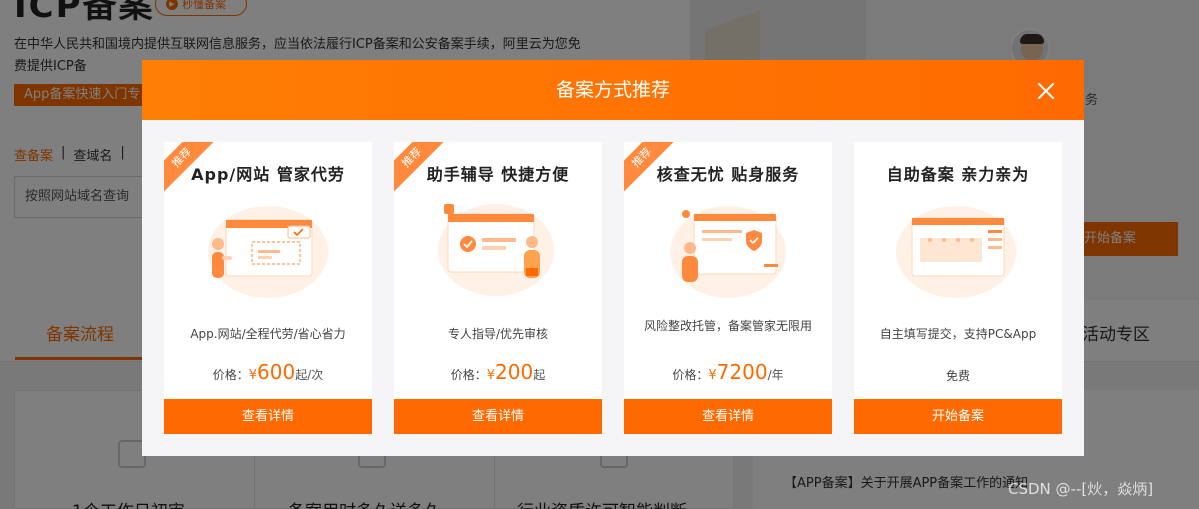 This screenshot has width=1199, height=509. What do you see at coordinates (1081, 489) in the screenshot?
I see `watermark: CSDN @--[炏，焱炳]` at bounding box center [1081, 489].